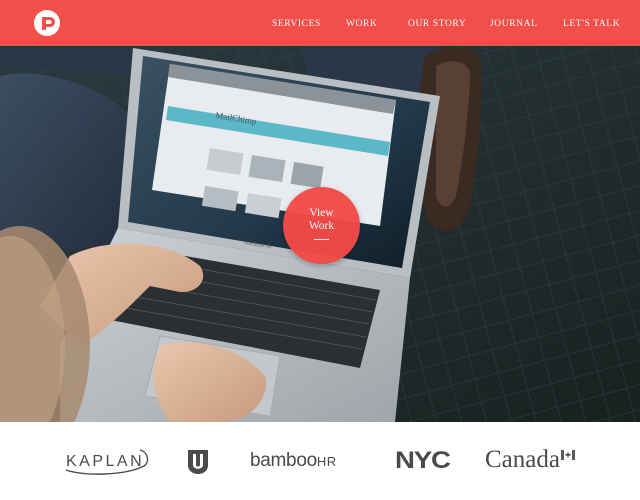 Image resolution: width=640 pixels, height=500 pixels. What do you see at coordinates (283, 460) in the screenshot?
I see `bamboo-wordmark: bamboo` at bounding box center [283, 460].